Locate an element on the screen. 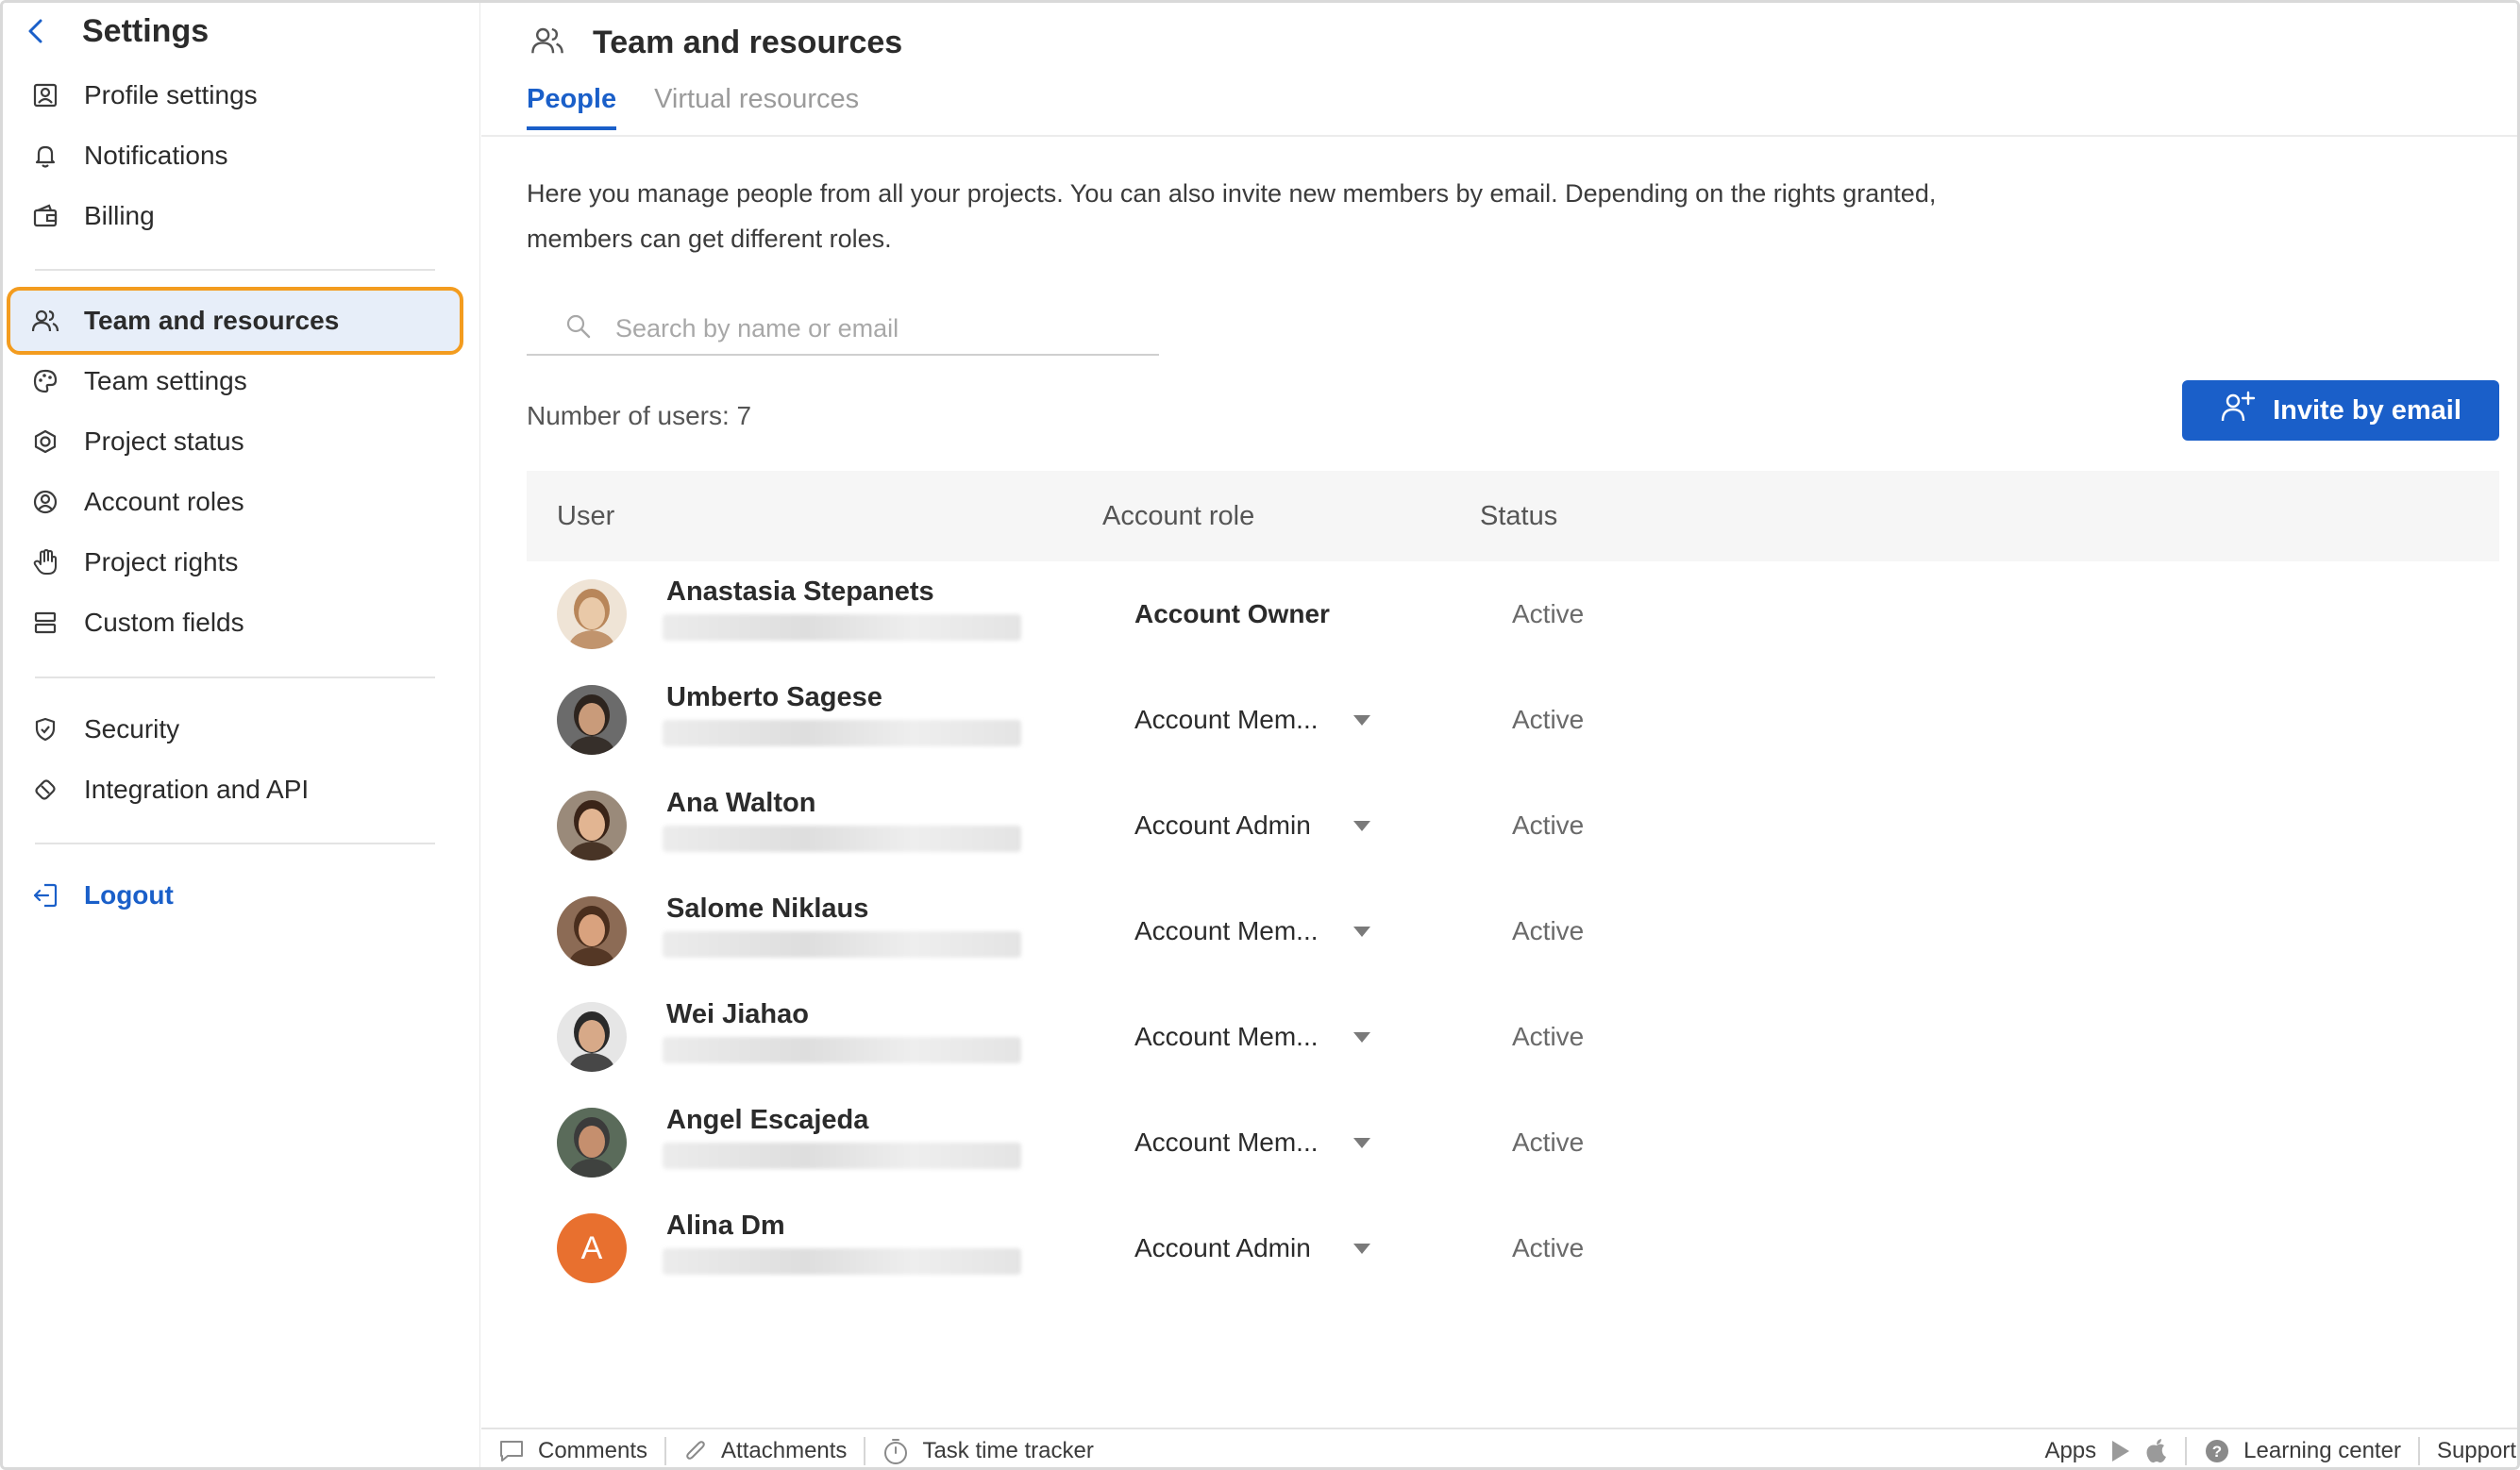 The height and width of the screenshot is (1470, 2520). sidebar-item-label: Notifications is located at coordinates (156, 155).